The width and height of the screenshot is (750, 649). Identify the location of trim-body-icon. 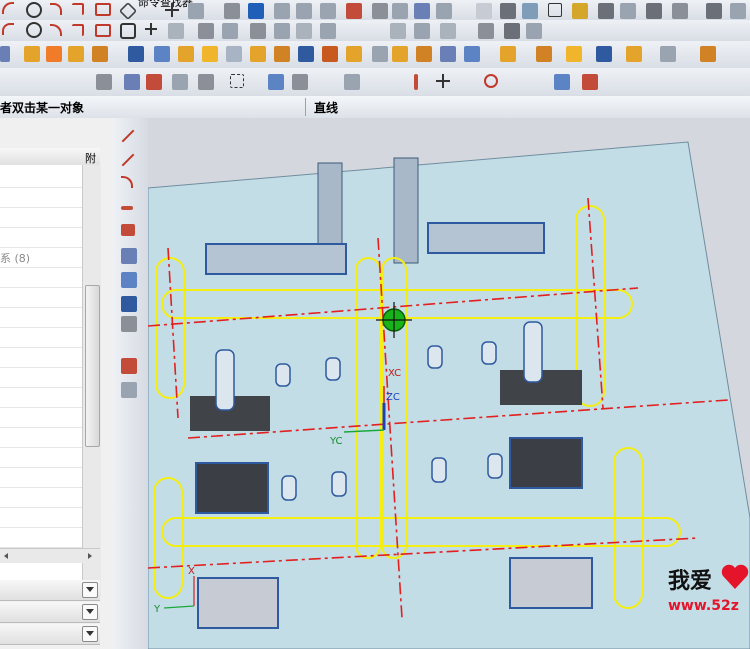
(472, 54).